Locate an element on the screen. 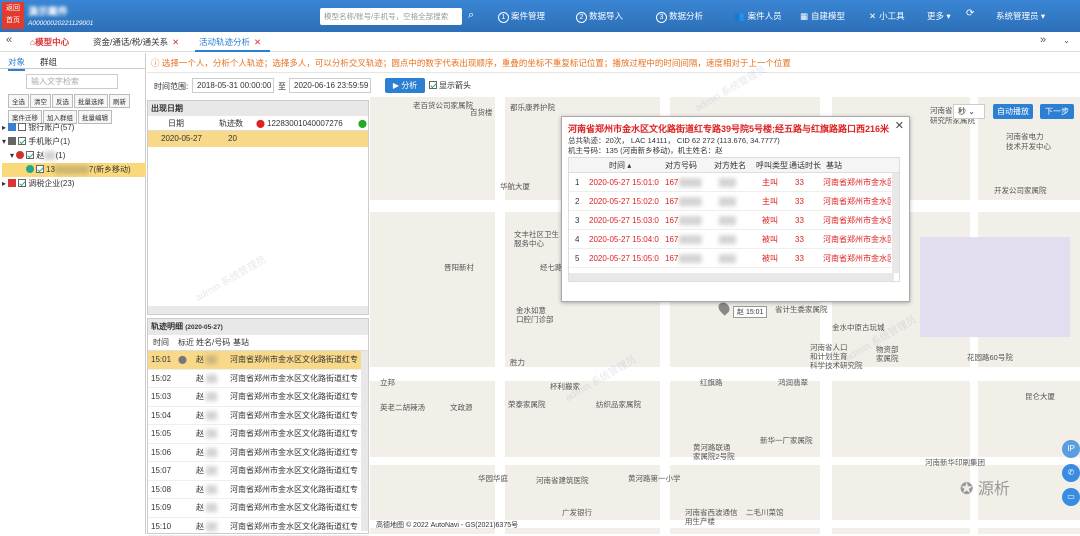 Image resolution: width=1080 pixels, height=536 pixels. nav-custom-model: ▦自建模型 is located at coordinates (822, 16).